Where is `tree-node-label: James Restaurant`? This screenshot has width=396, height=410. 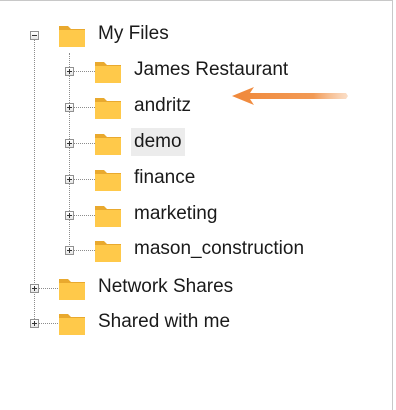 tree-node-label: James Restaurant is located at coordinates (211, 70).